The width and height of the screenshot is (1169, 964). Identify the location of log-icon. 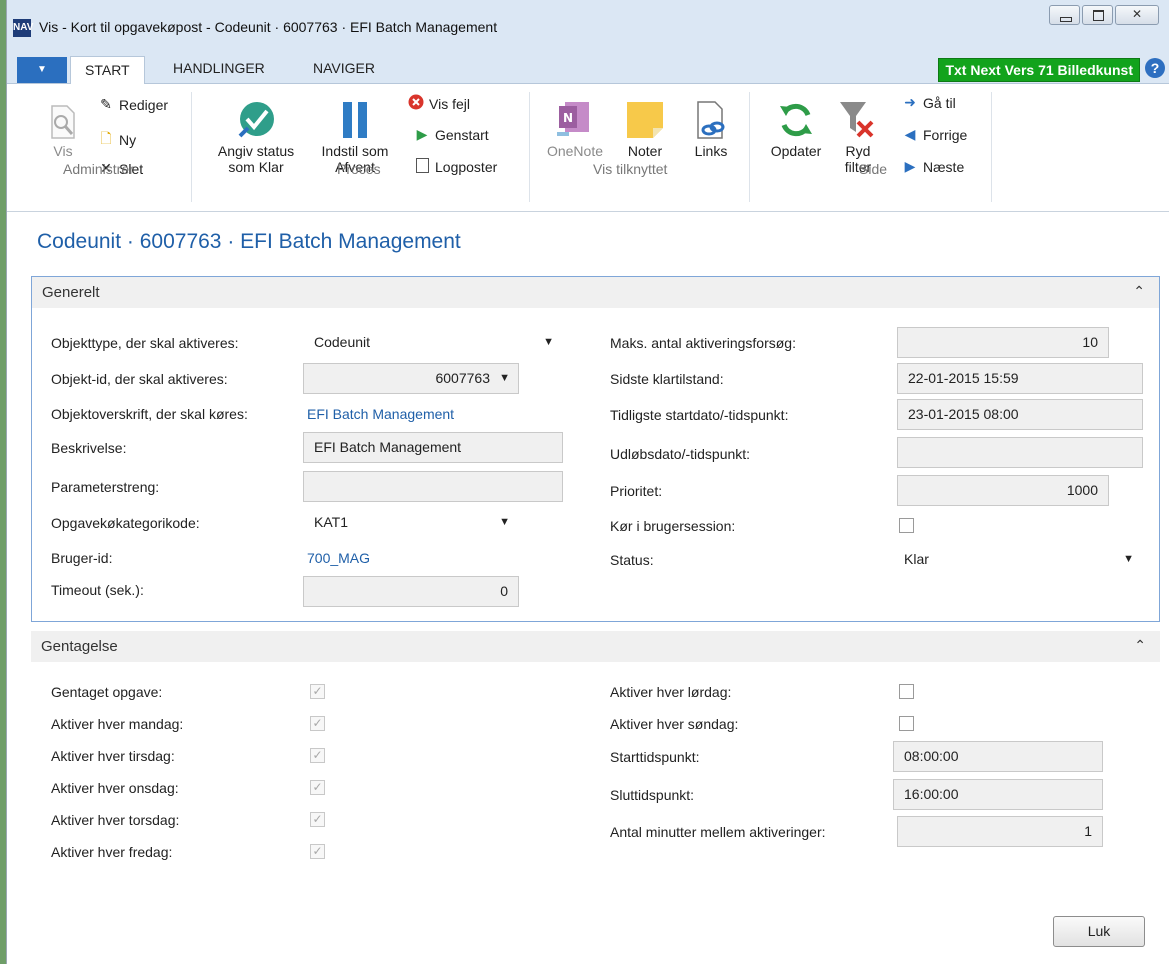
(422, 167).